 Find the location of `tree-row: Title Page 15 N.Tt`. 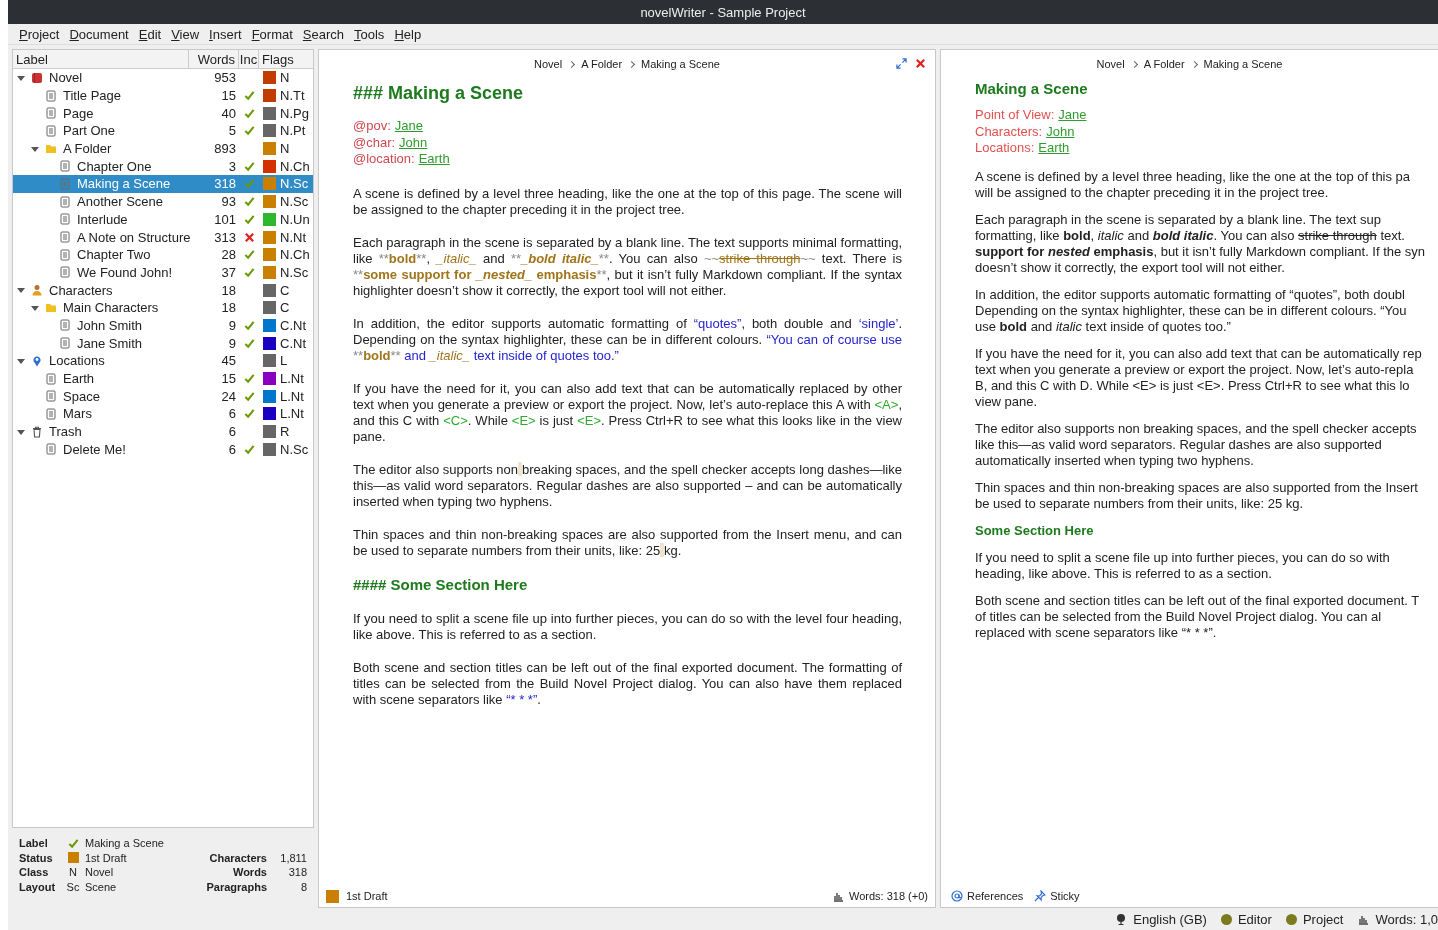

tree-row: Title Page 15 N.Tt is located at coordinates (163, 95).